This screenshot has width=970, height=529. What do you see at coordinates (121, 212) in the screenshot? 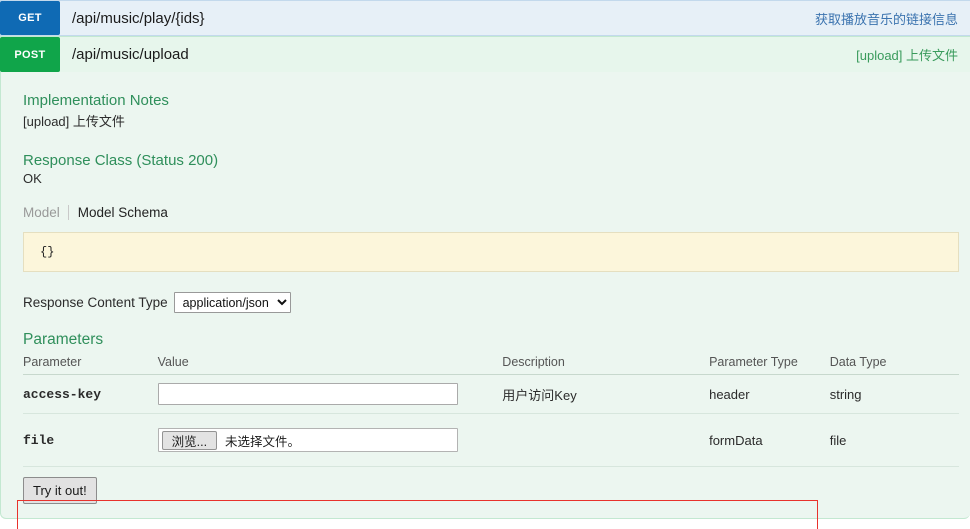
I see `tab-model-schema: Model Schema` at bounding box center [121, 212].